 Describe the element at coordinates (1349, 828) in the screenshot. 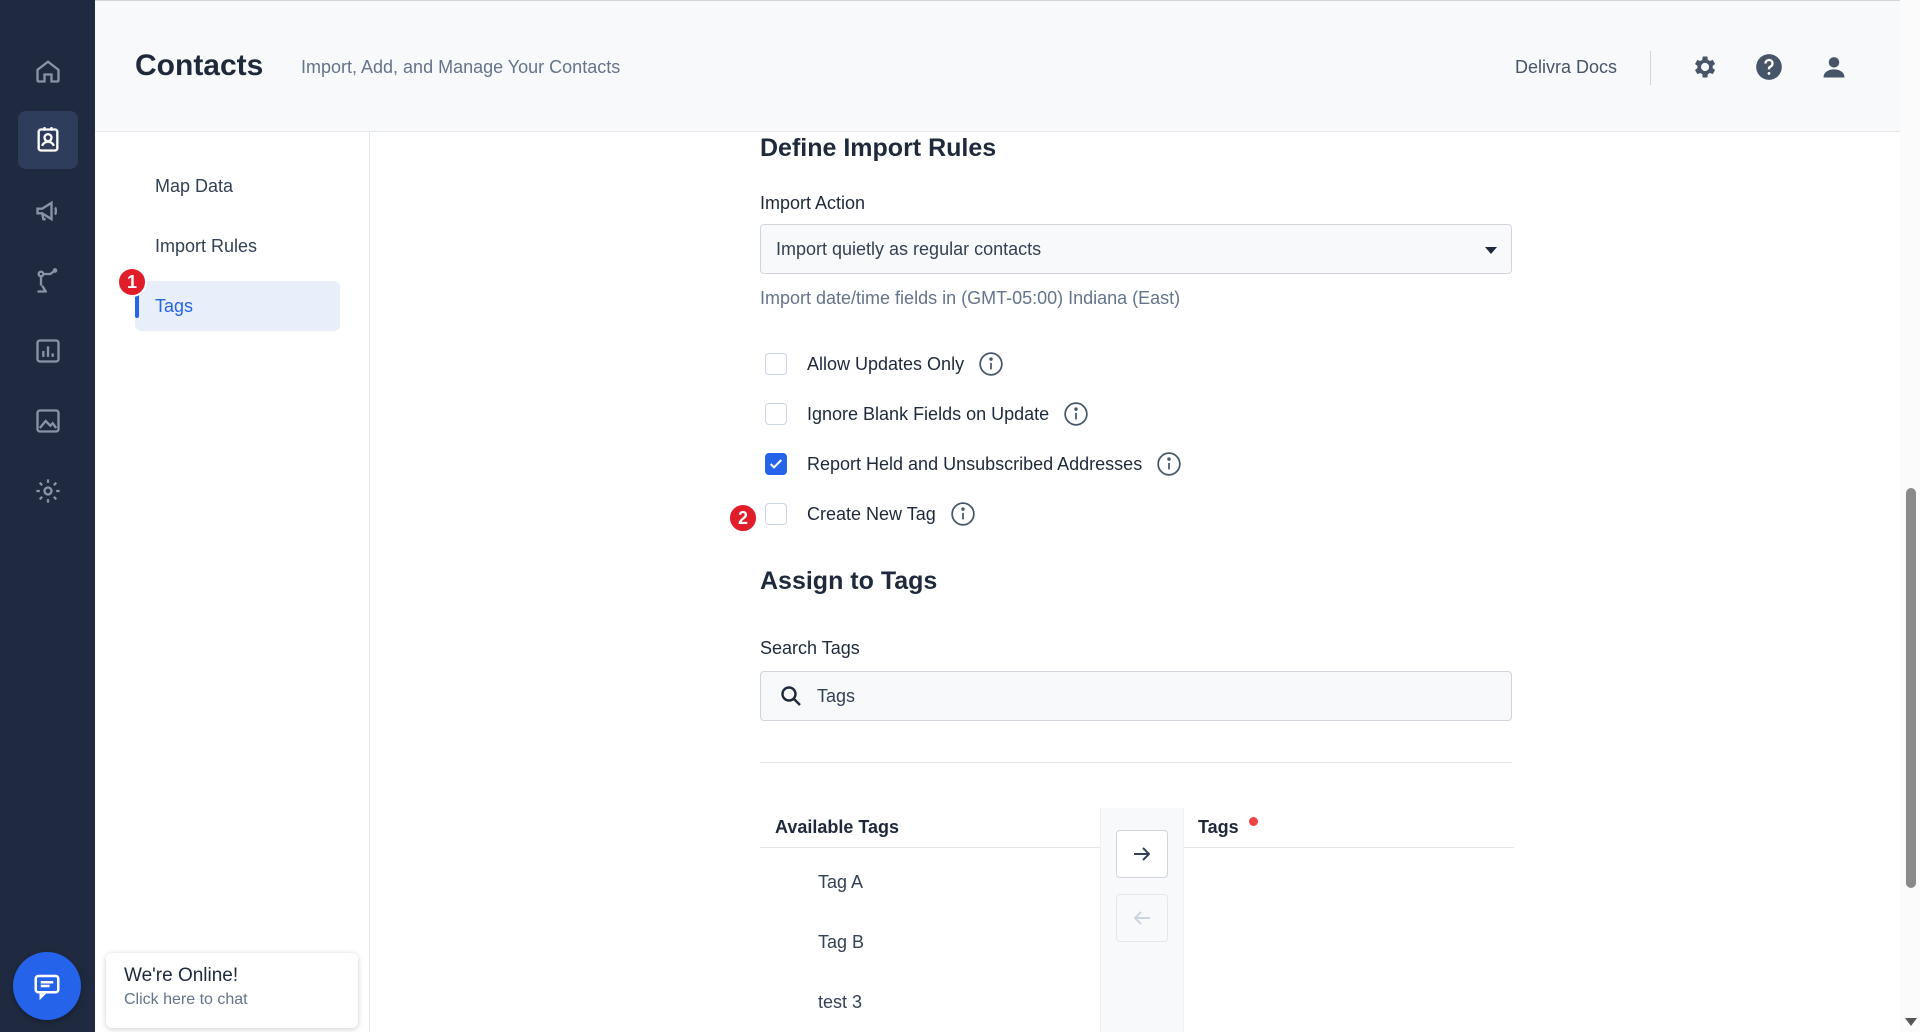

I see `selected-tags-header: Tags` at that location.